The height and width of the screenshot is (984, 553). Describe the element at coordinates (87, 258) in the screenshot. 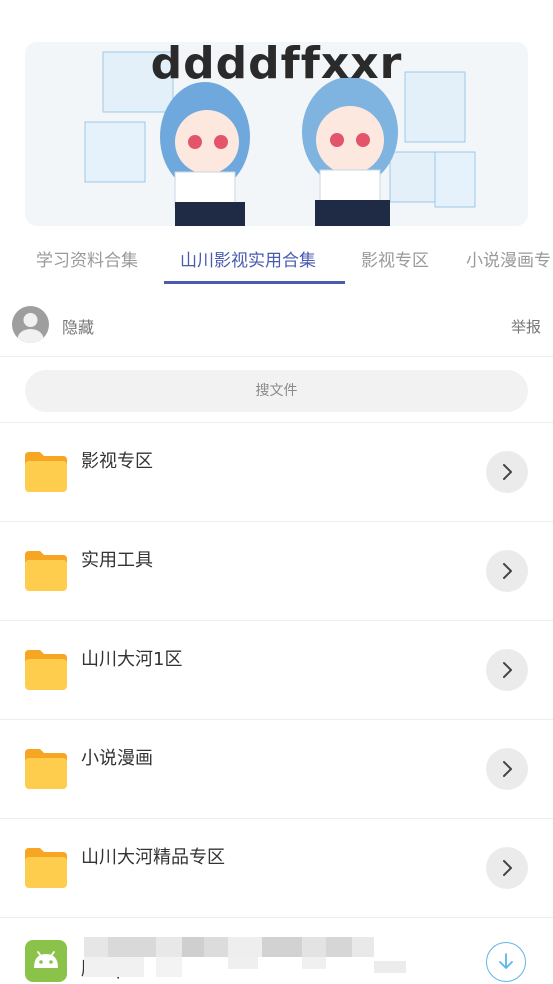

I see `tab-study-materials: 学习资料合集` at that location.